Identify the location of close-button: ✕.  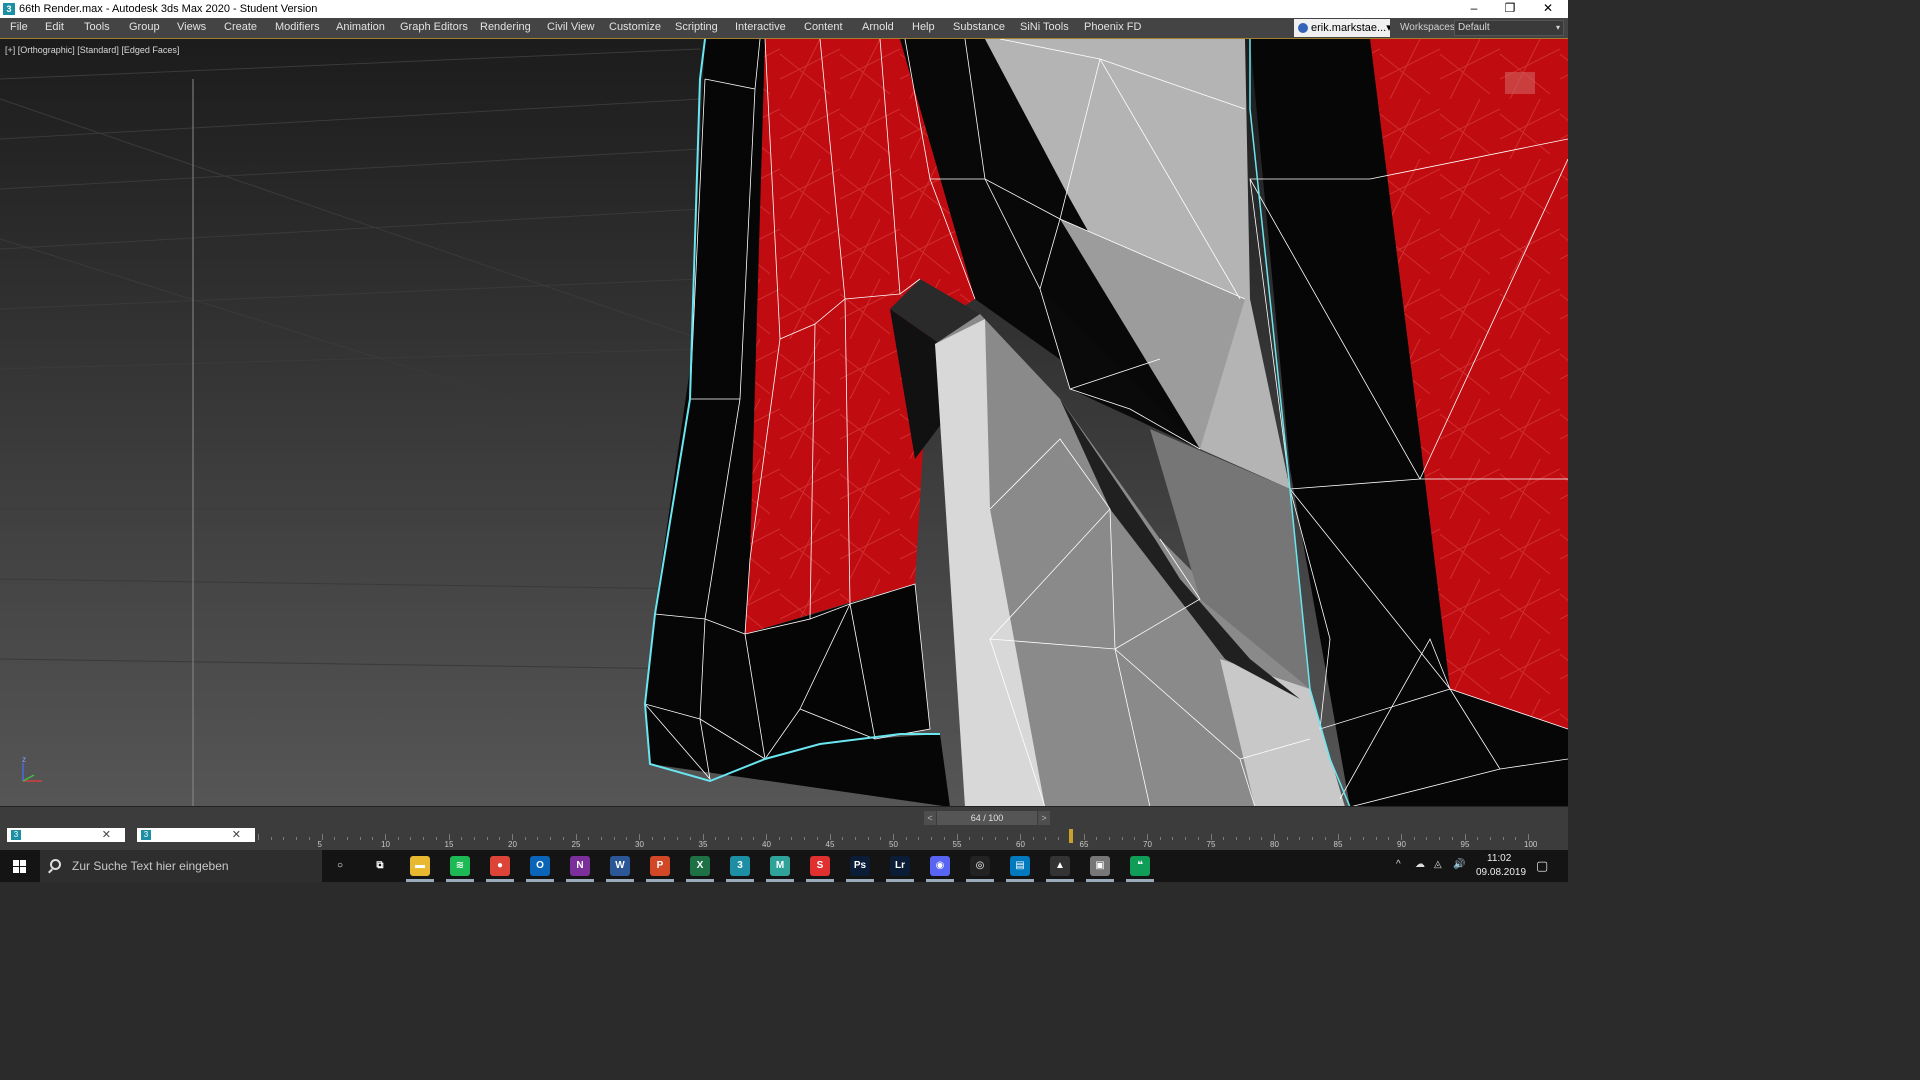
(1548, 9).